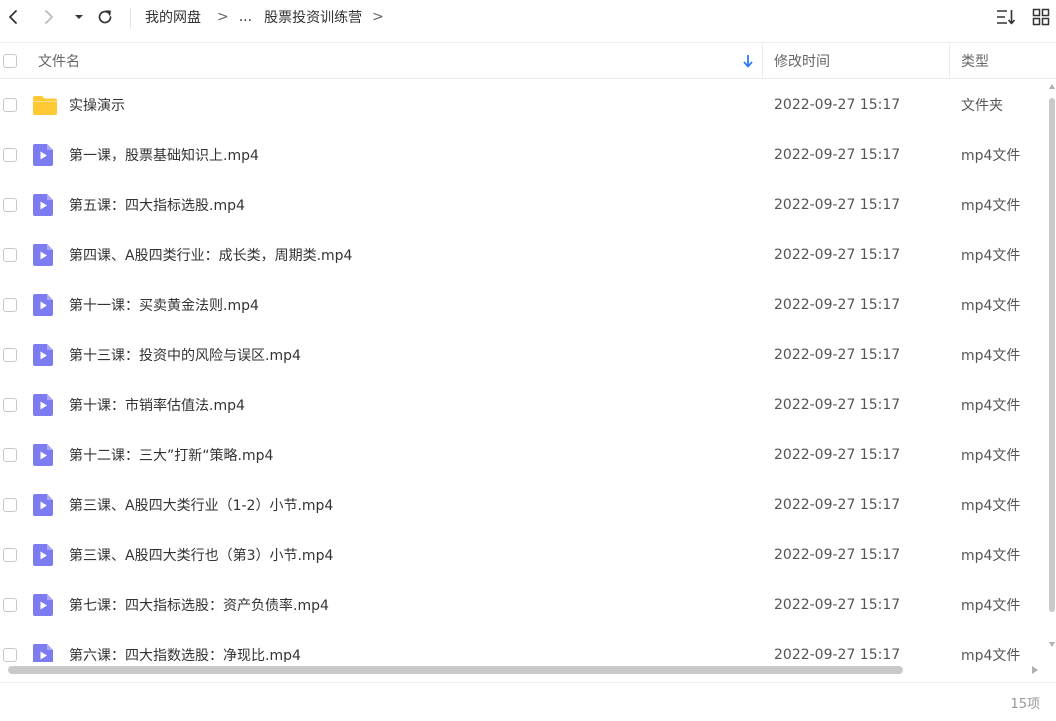  Describe the element at coordinates (748, 61) in the screenshot. I see `sort-arrow-icon` at that location.